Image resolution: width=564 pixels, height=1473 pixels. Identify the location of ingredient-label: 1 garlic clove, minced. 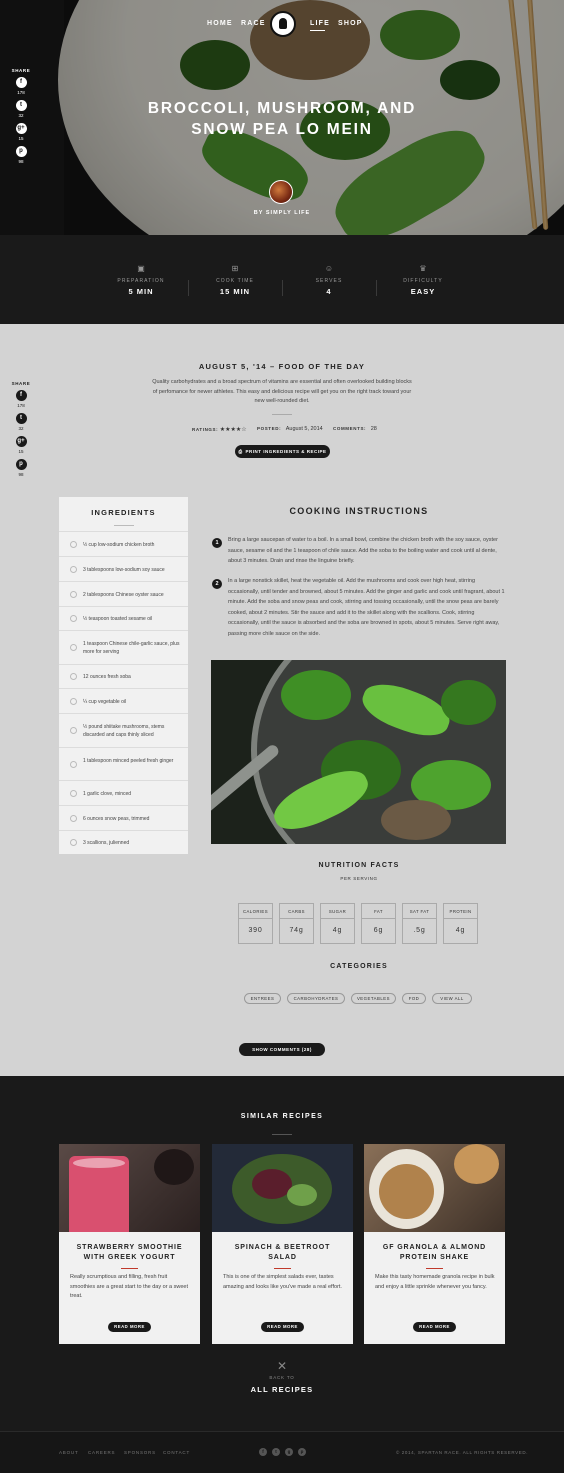
(107, 794).